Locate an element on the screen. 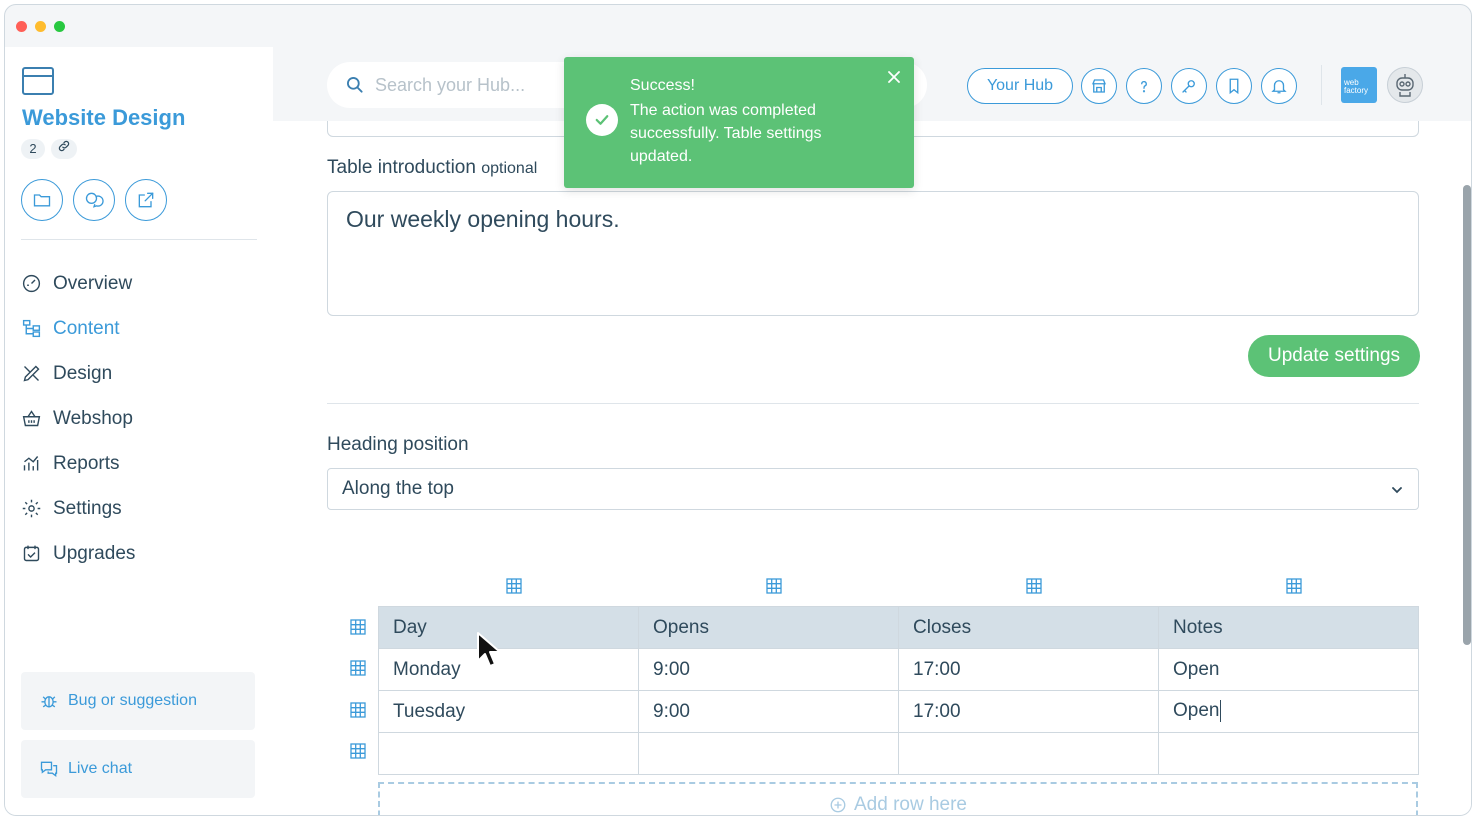  open-external-button is located at coordinates (146, 200).